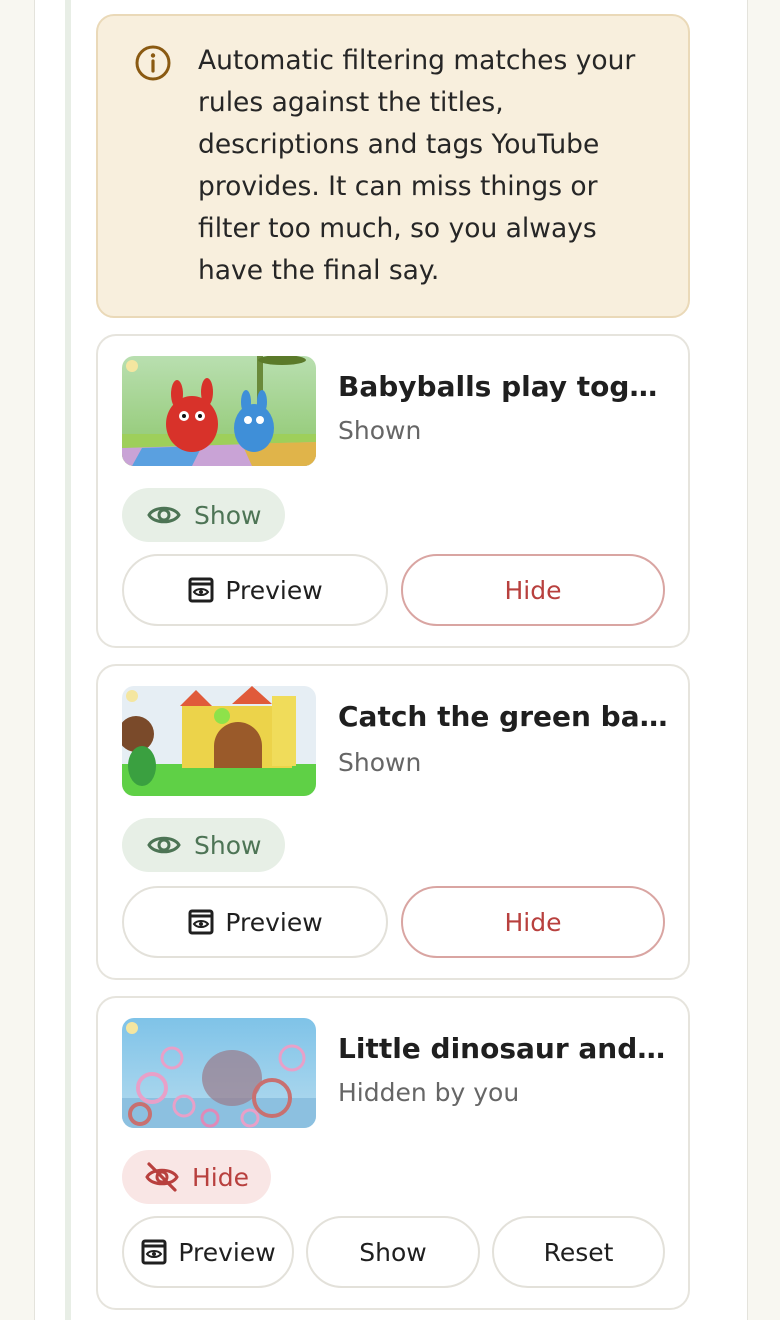 The height and width of the screenshot is (1320, 780). I want to click on reset-label: Reset, so click(578, 1252).